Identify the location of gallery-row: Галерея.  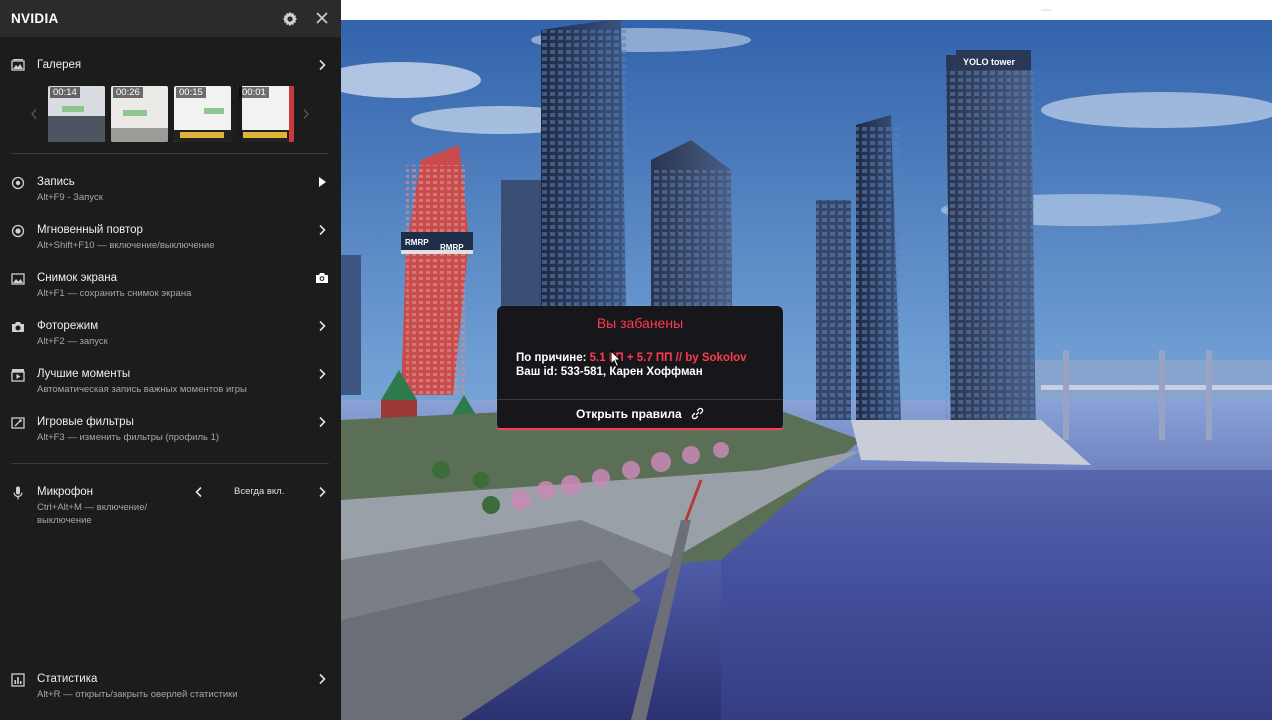
(170, 66).